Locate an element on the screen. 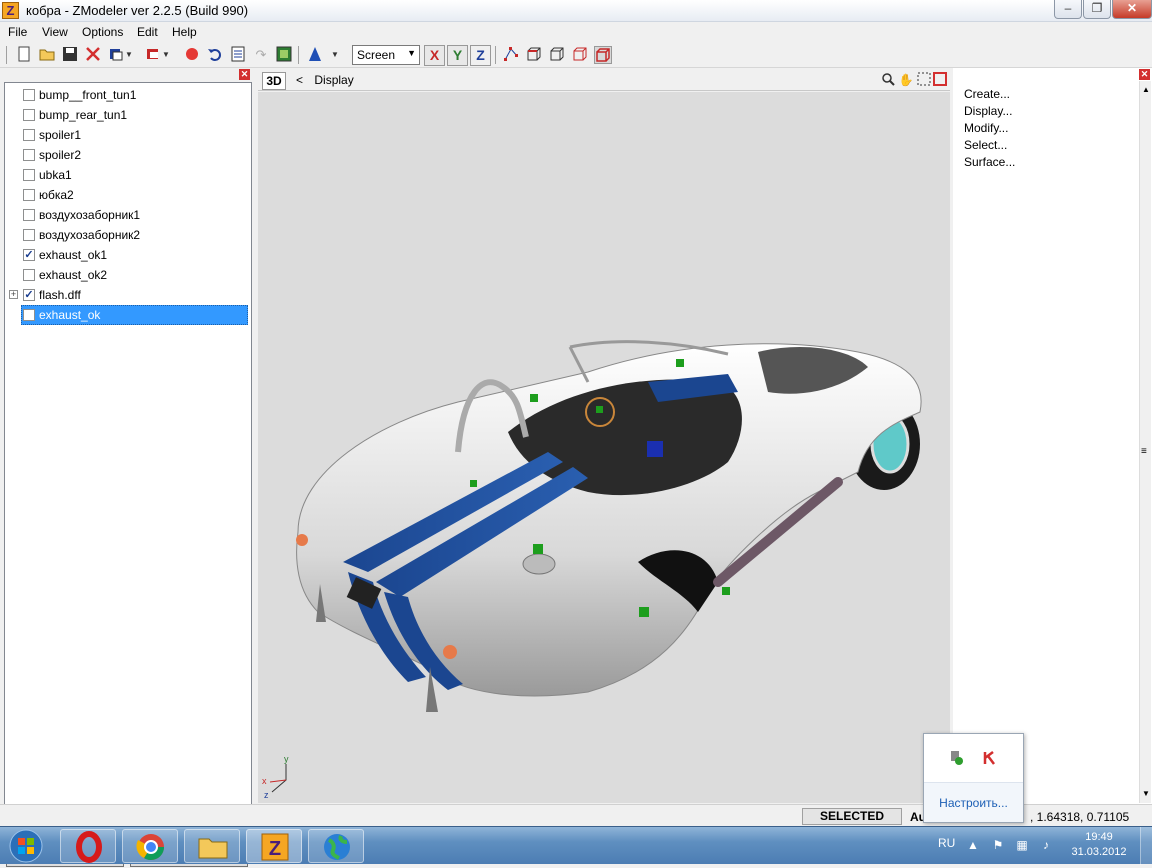  redo-icon: ↷ is located at coordinates (261, 55).